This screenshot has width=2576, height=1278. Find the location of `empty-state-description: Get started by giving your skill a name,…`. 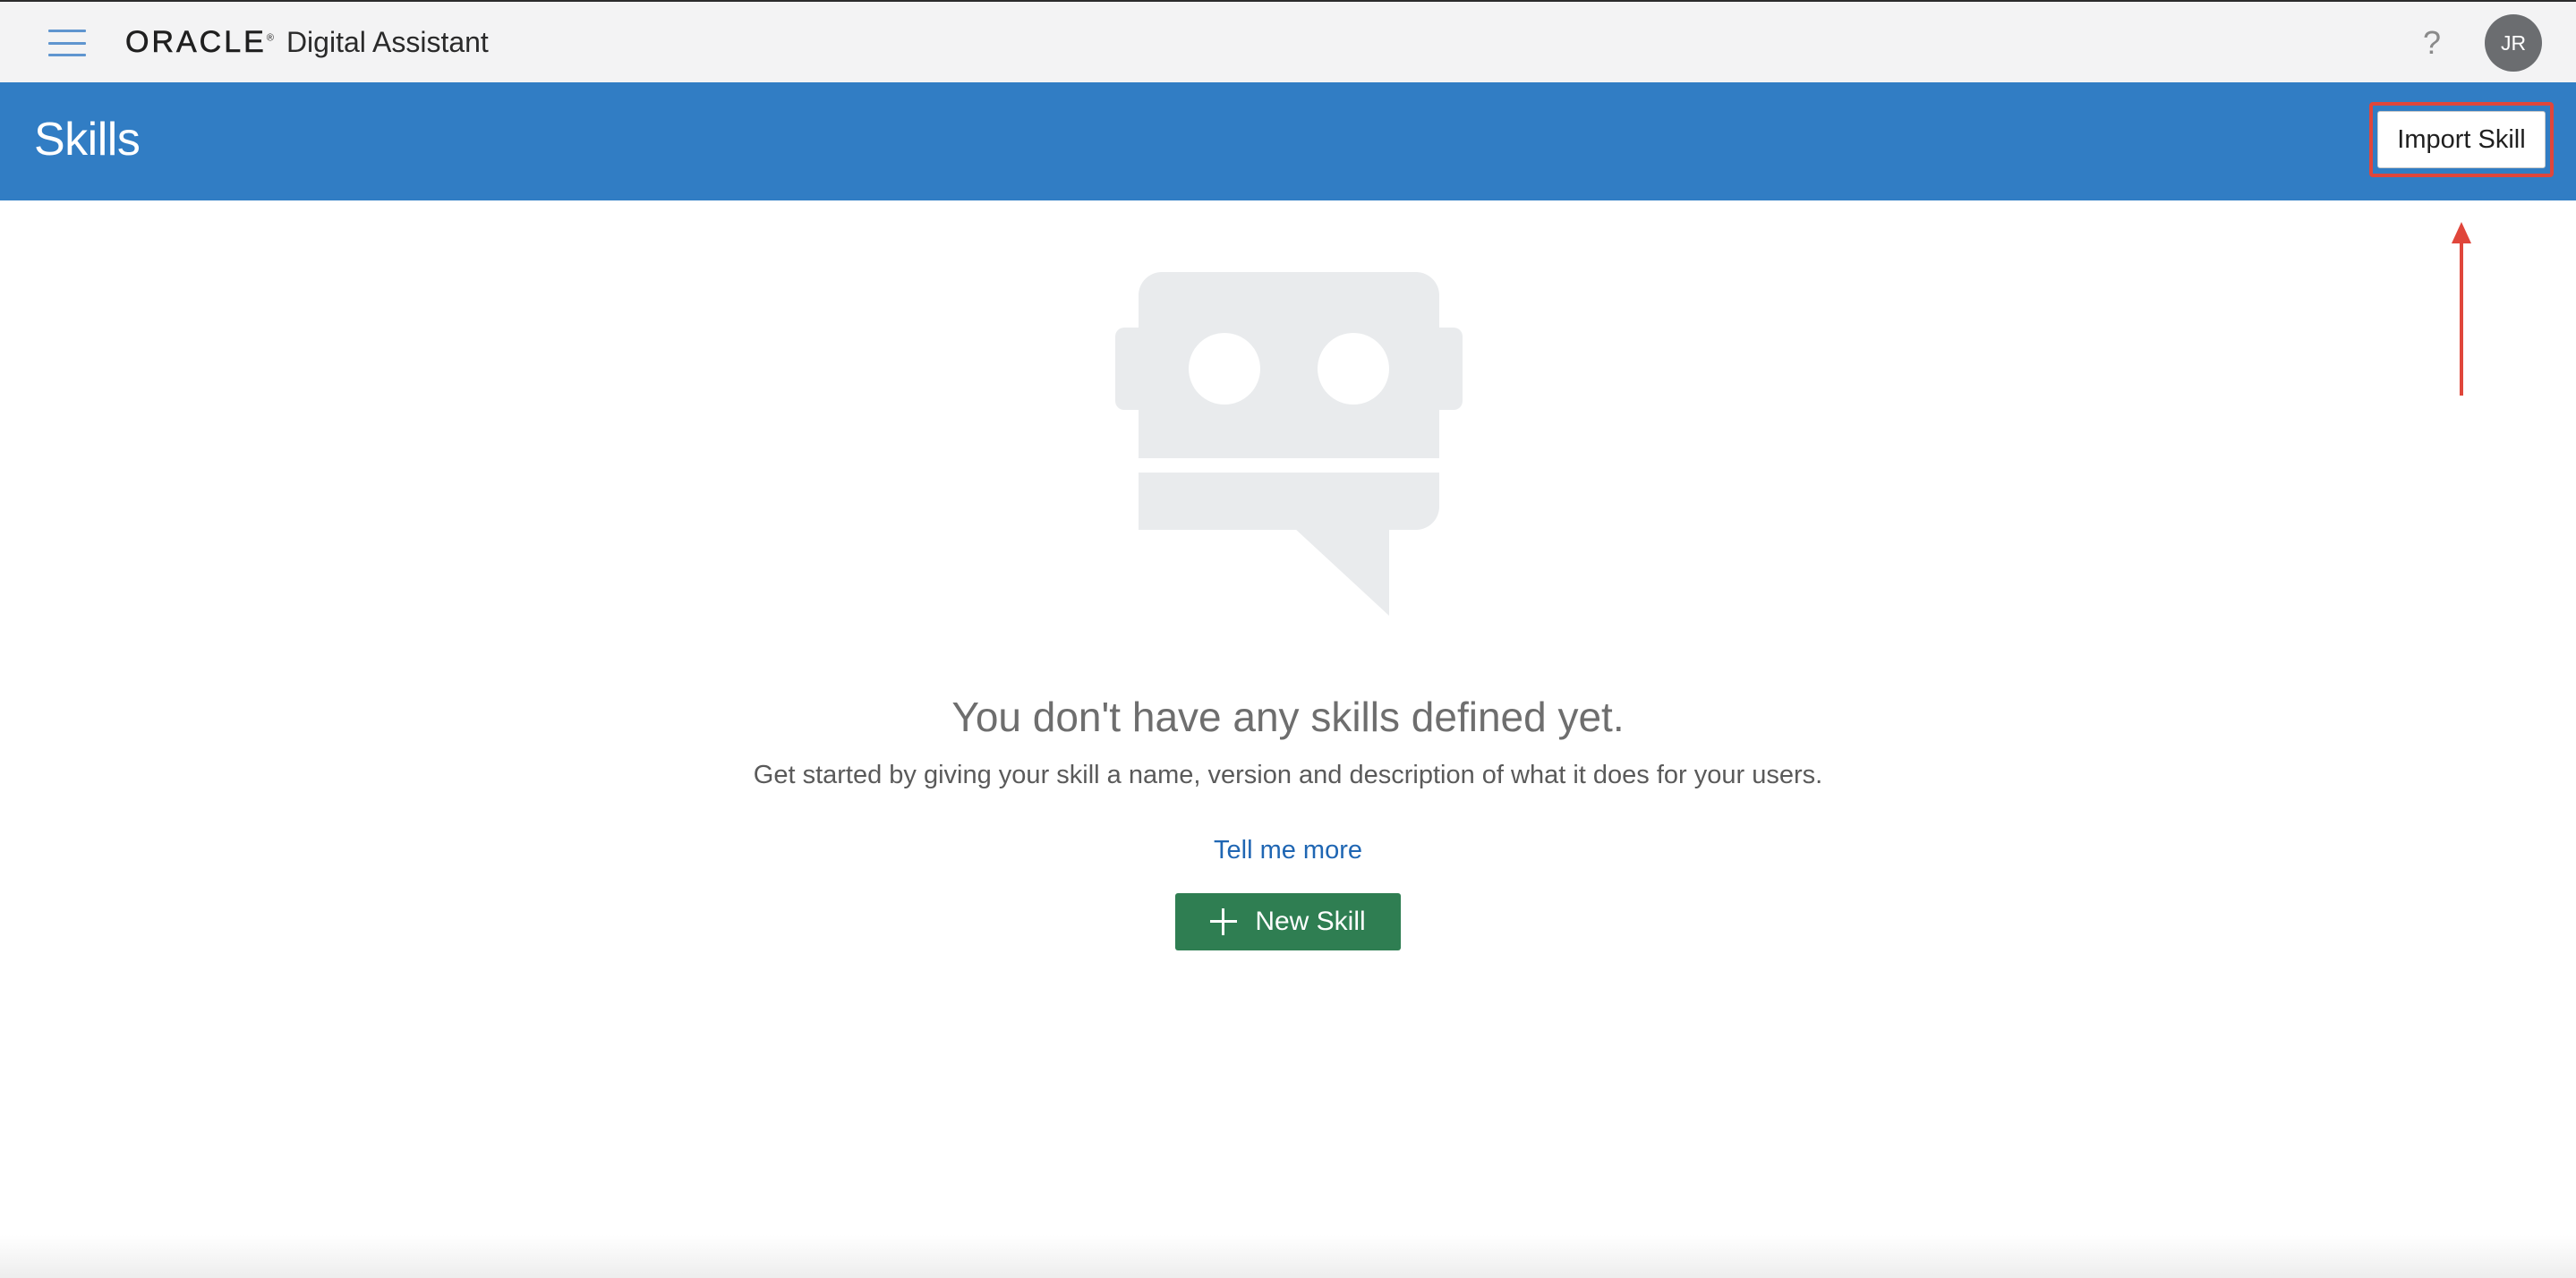

empty-state-description: Get started by giving your skill a name,… is located at coordinates (1288, 775).